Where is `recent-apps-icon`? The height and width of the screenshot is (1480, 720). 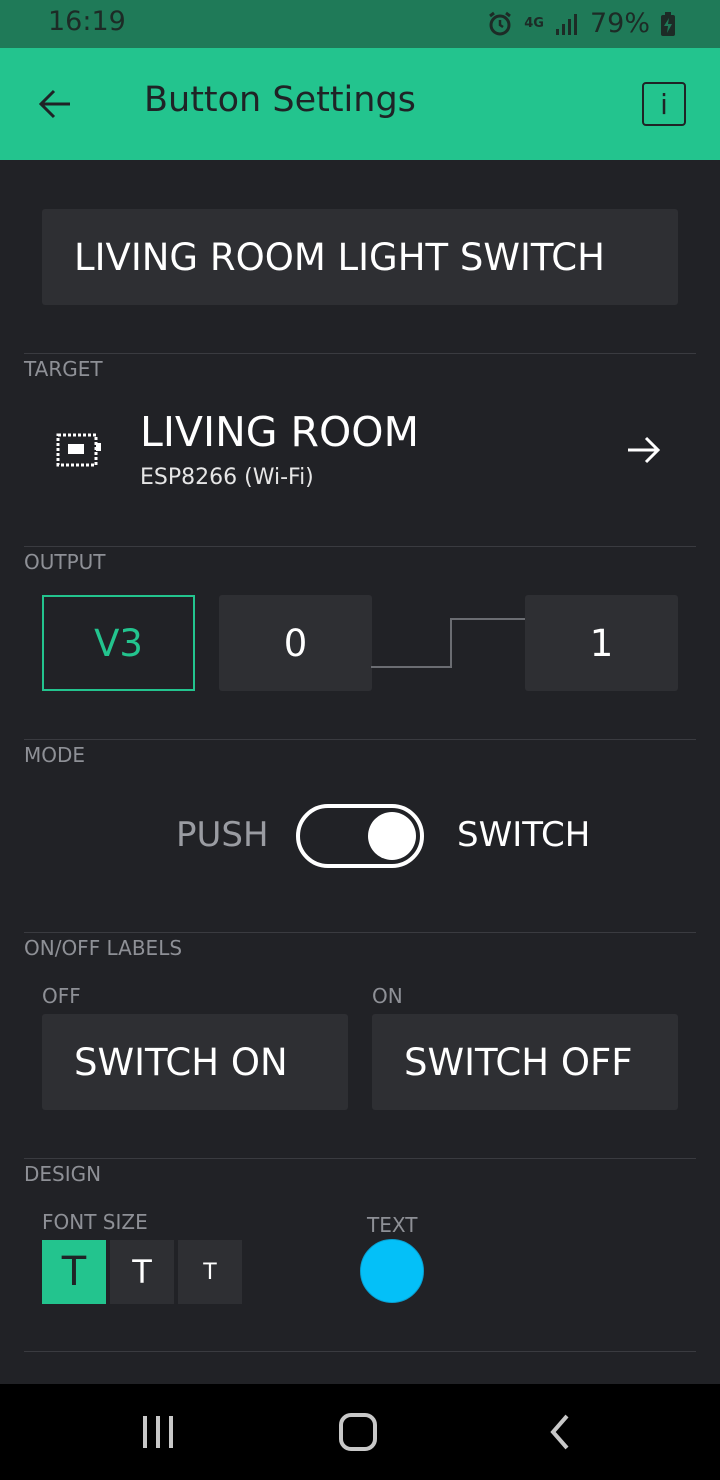 recent-apps-icon is located at coordinates (158, 1432).